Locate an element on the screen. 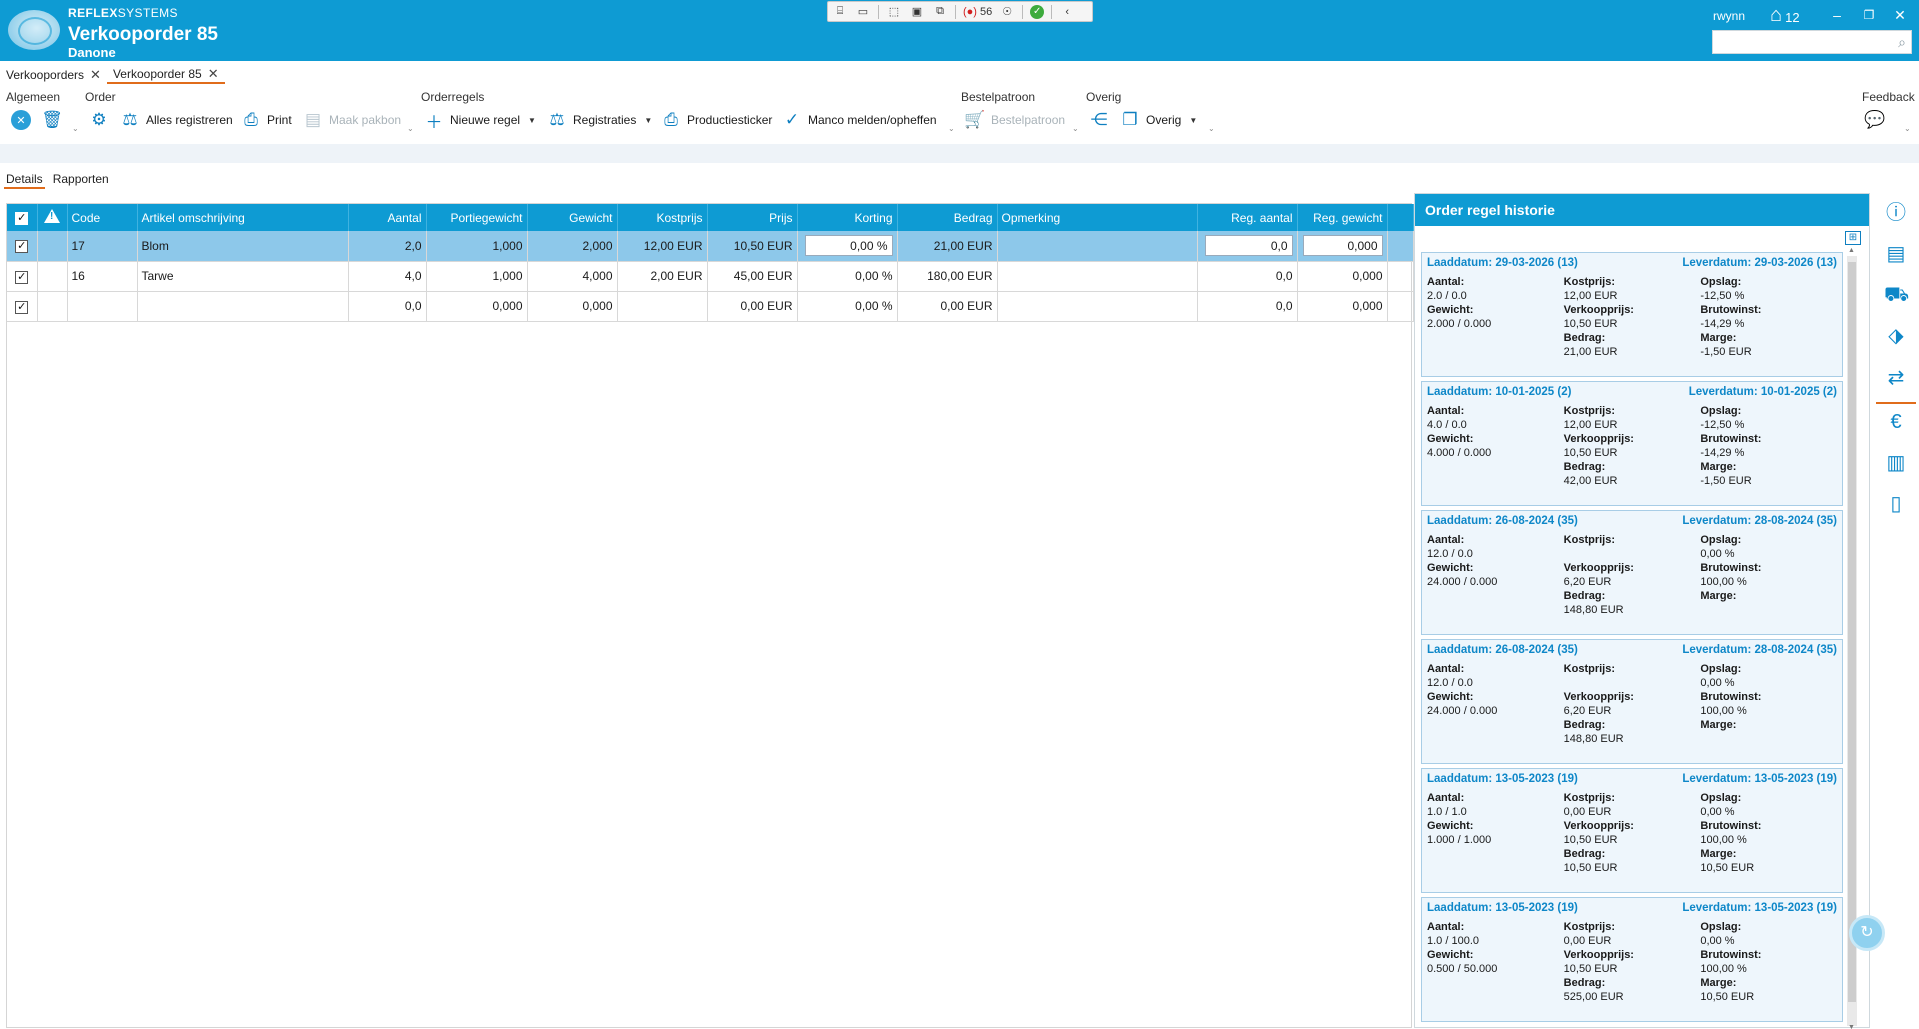  reg-quantity-input: 0,0 is located at coordinates (1248, 246).